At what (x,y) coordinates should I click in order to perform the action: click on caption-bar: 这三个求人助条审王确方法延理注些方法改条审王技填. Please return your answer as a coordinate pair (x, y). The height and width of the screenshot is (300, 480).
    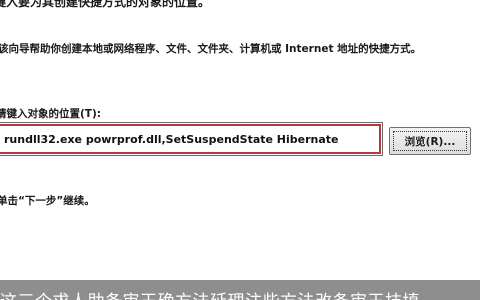
    Looking at the image, I should click on (240, 290).